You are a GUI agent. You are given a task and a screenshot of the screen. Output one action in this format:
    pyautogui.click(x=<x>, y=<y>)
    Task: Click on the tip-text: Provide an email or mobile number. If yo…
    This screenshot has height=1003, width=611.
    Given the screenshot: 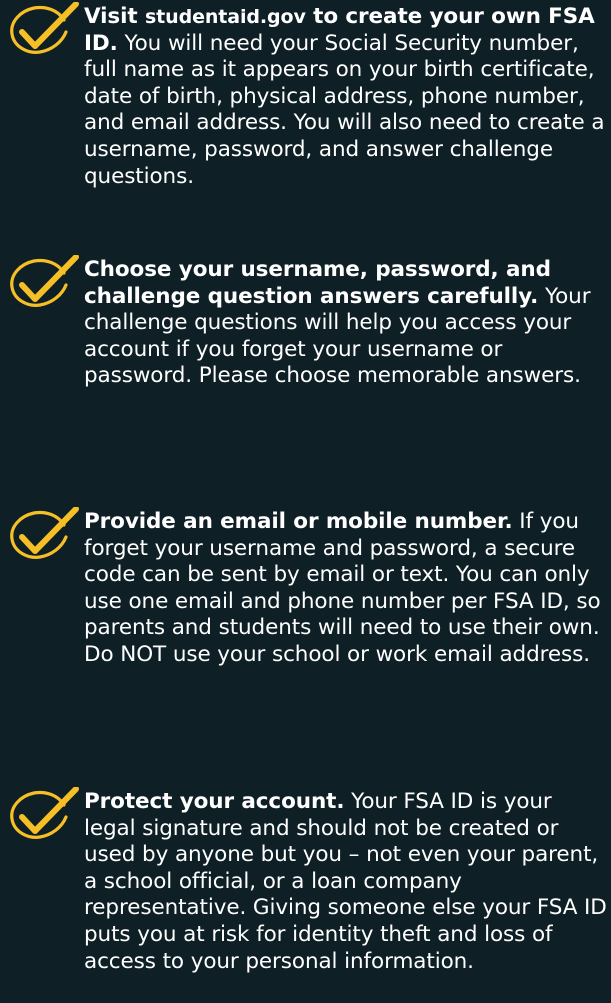 What is the action you would take?
    pyautogui.click(x=346, y=589)
    